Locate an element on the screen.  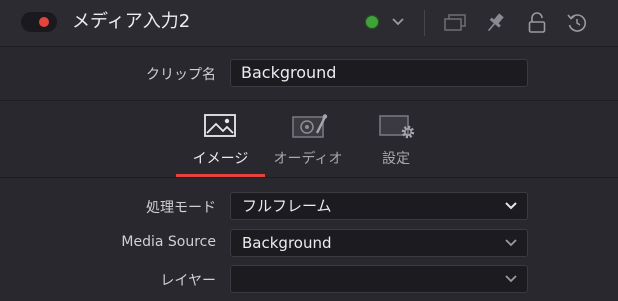
reset-icon is located at coordinates (577, 23).